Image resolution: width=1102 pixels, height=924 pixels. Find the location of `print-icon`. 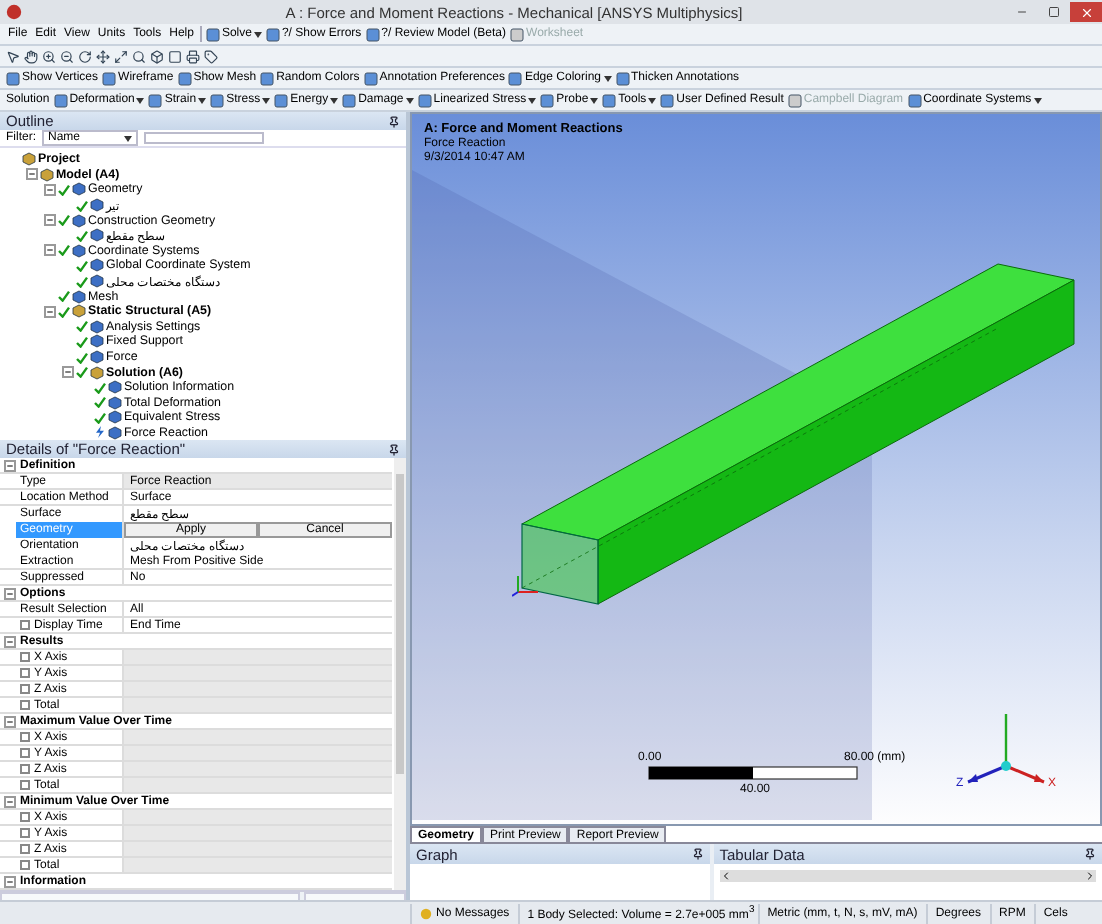

print-icon is located at coordinates (193, 56).